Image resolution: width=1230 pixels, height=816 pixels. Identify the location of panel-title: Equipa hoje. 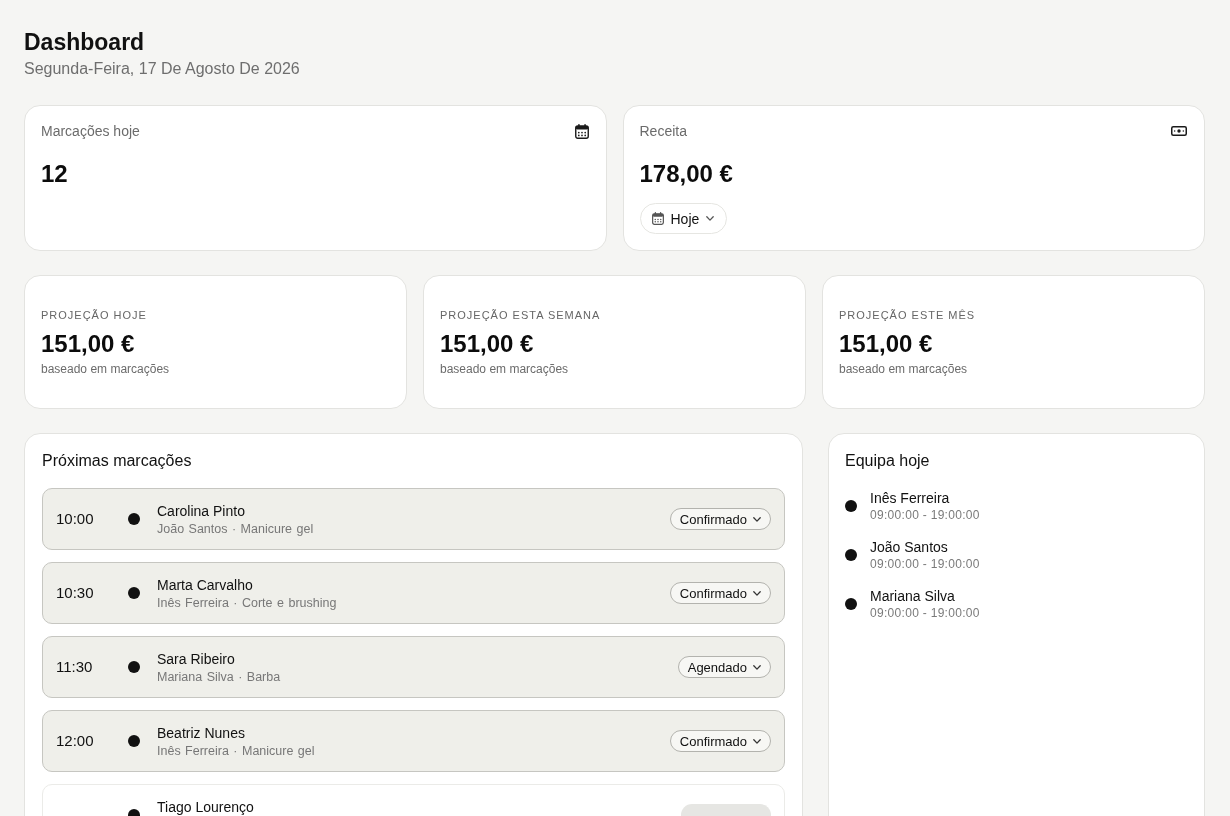
(888, 461).